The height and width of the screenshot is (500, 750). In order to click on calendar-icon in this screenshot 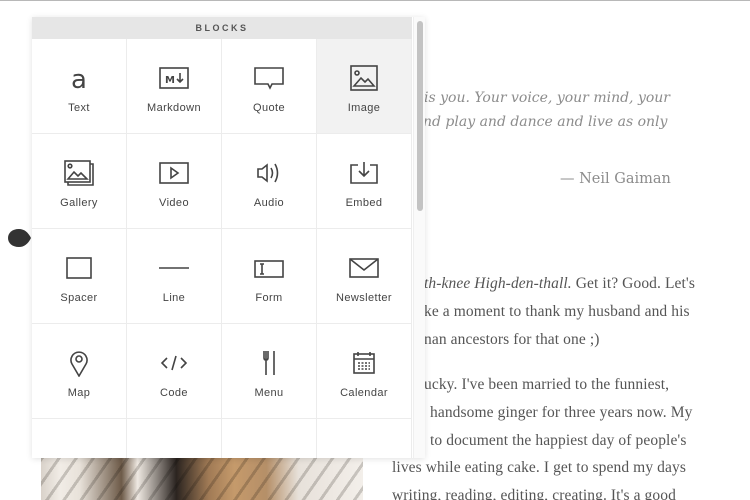, I will do `click(364, 363)`.